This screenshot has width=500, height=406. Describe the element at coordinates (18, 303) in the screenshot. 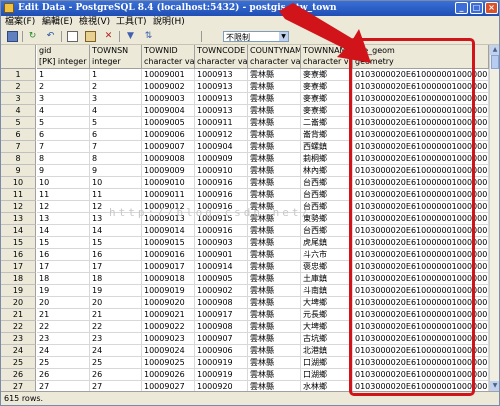

I see `row-number: 20` at that location.